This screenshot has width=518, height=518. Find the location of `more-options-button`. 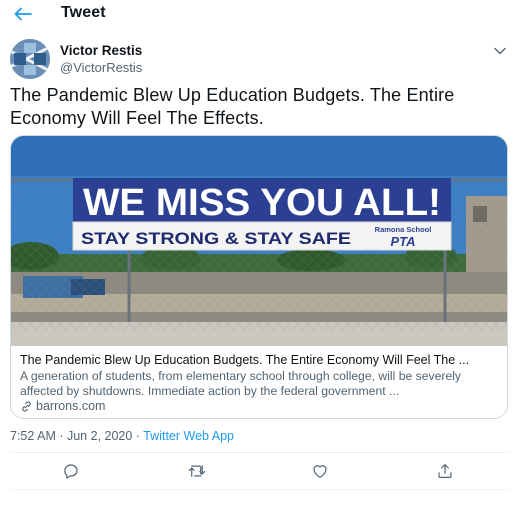

more-options-button is located at coordinates (500, 51).